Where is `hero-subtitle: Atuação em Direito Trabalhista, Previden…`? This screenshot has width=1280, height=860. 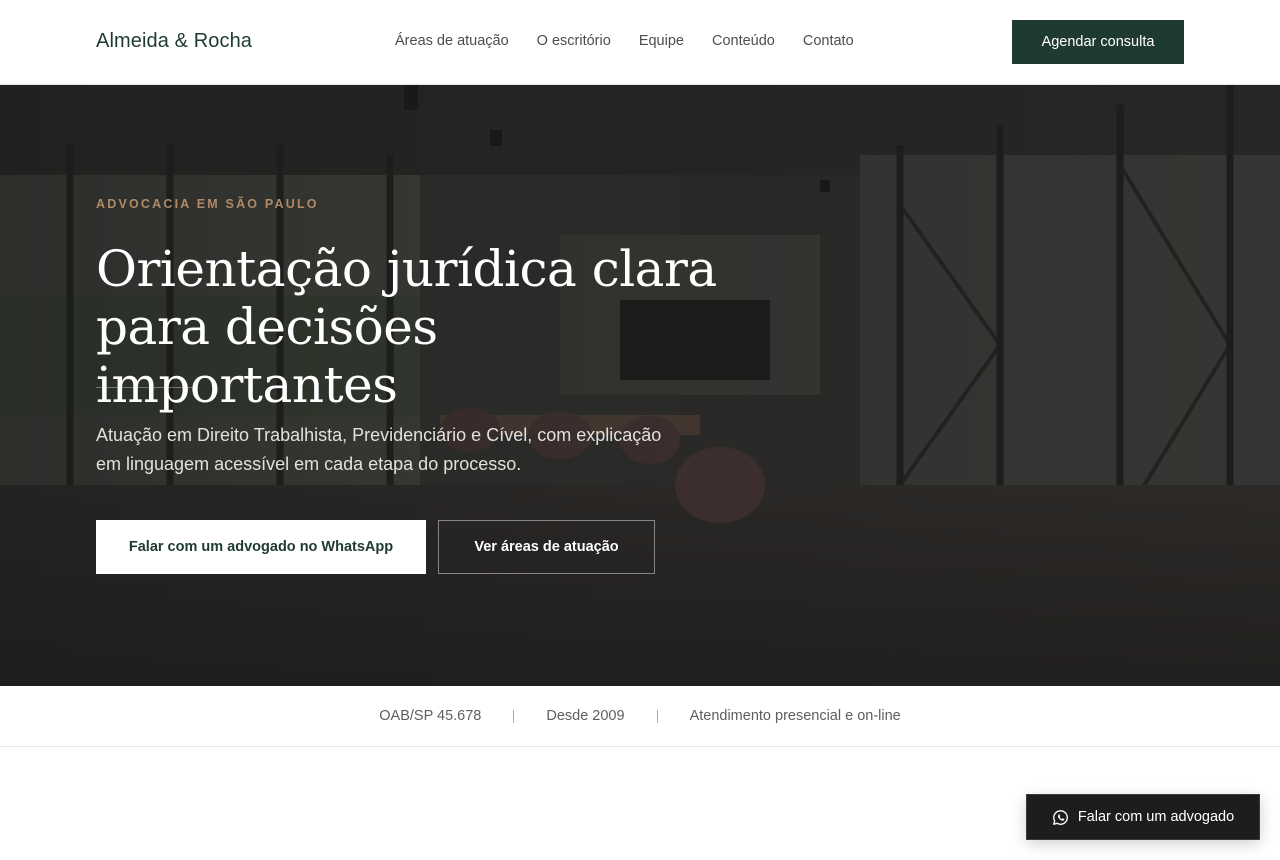
hero-subtitle: Atuação em Direito Trabalhista, Previden… is located at coordinates (379, 449).